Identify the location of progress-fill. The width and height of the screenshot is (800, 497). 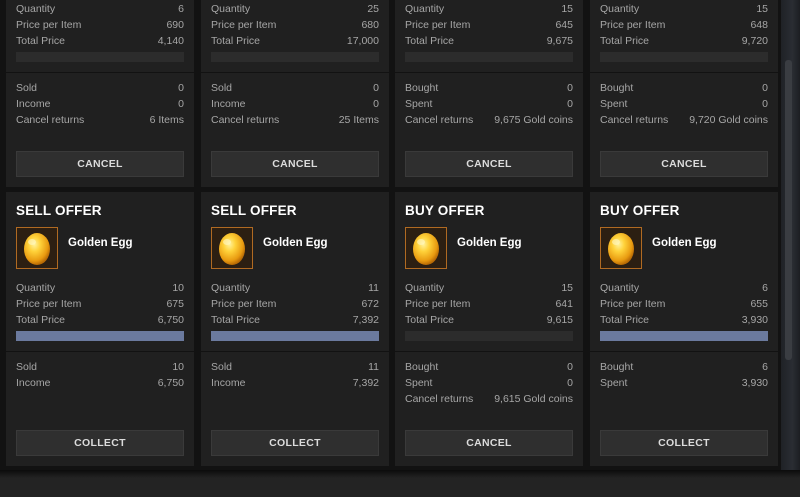
(295, 336).